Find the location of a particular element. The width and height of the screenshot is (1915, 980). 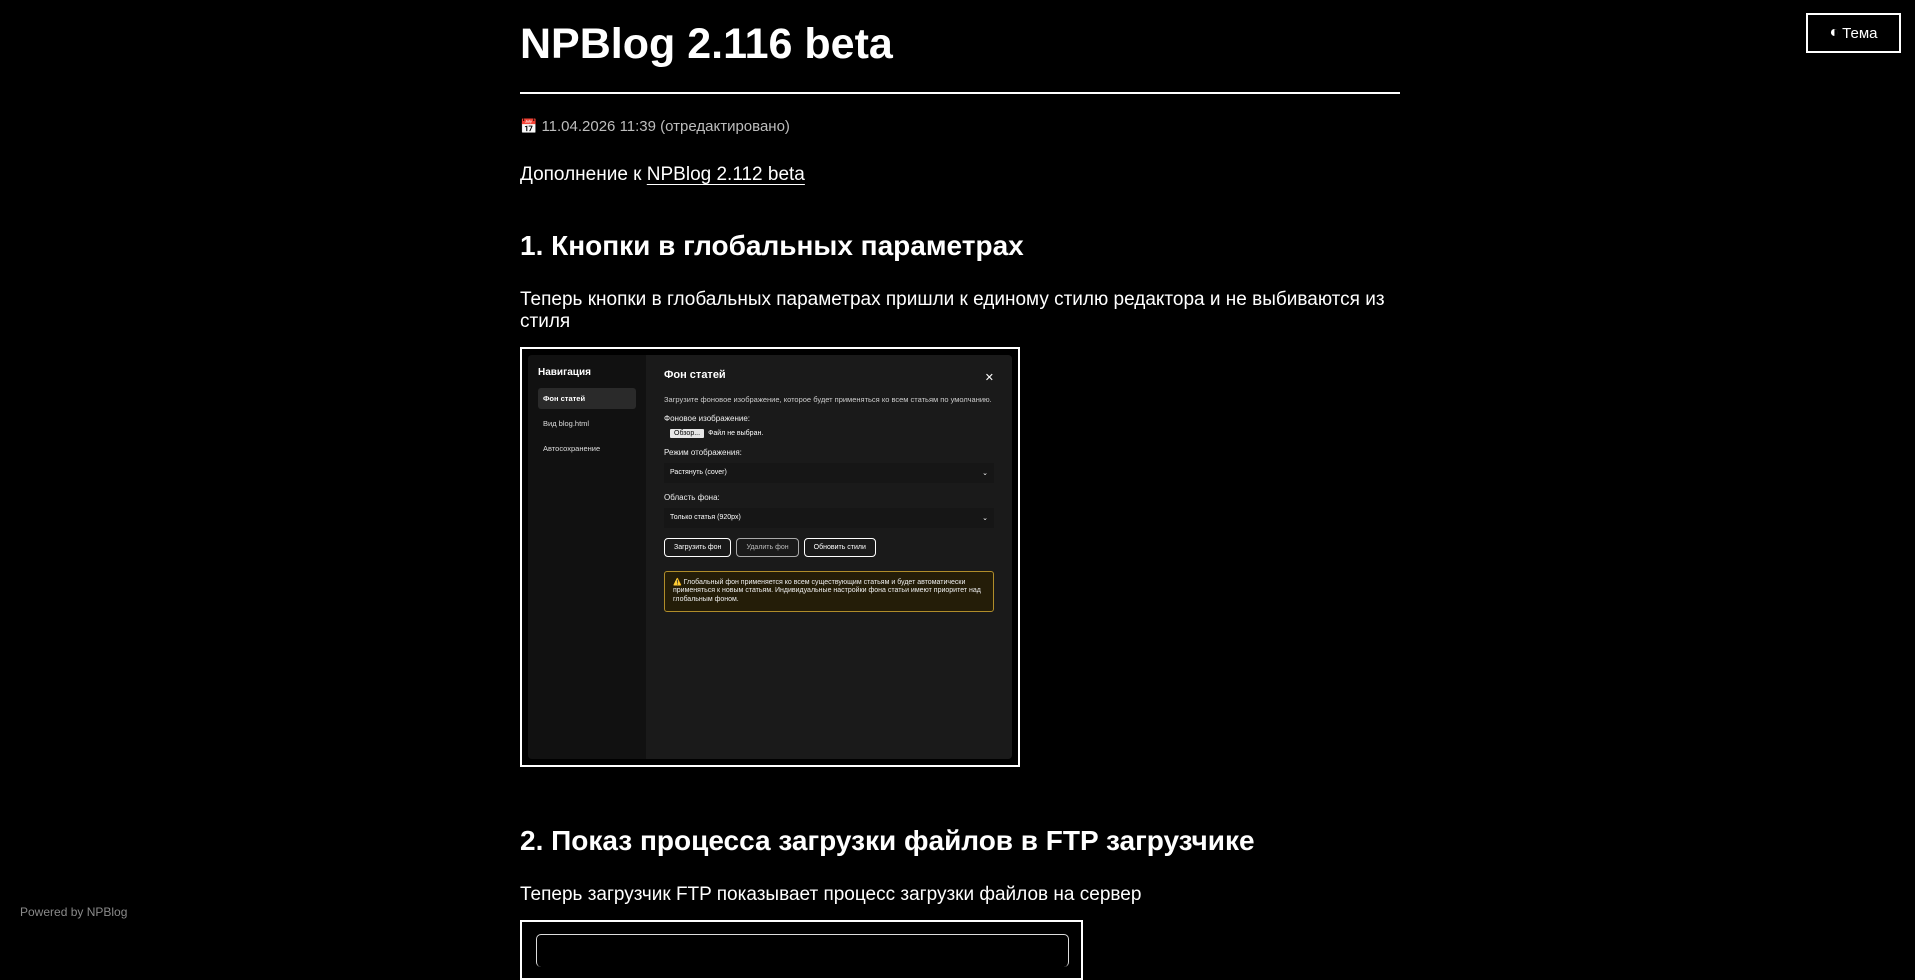

area-label: Область фона: is located at coordinates (692, 497).